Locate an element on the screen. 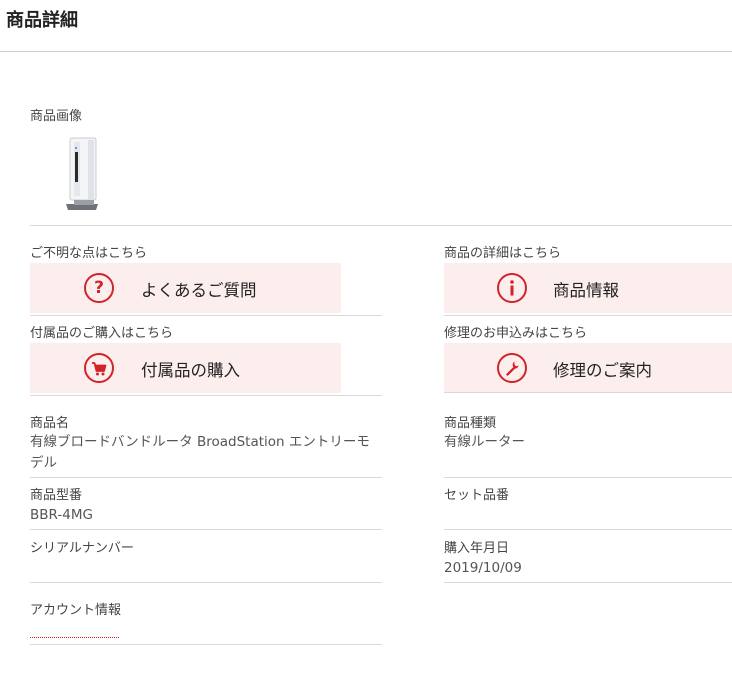  cart-icon is located at coordinates (99, 368).